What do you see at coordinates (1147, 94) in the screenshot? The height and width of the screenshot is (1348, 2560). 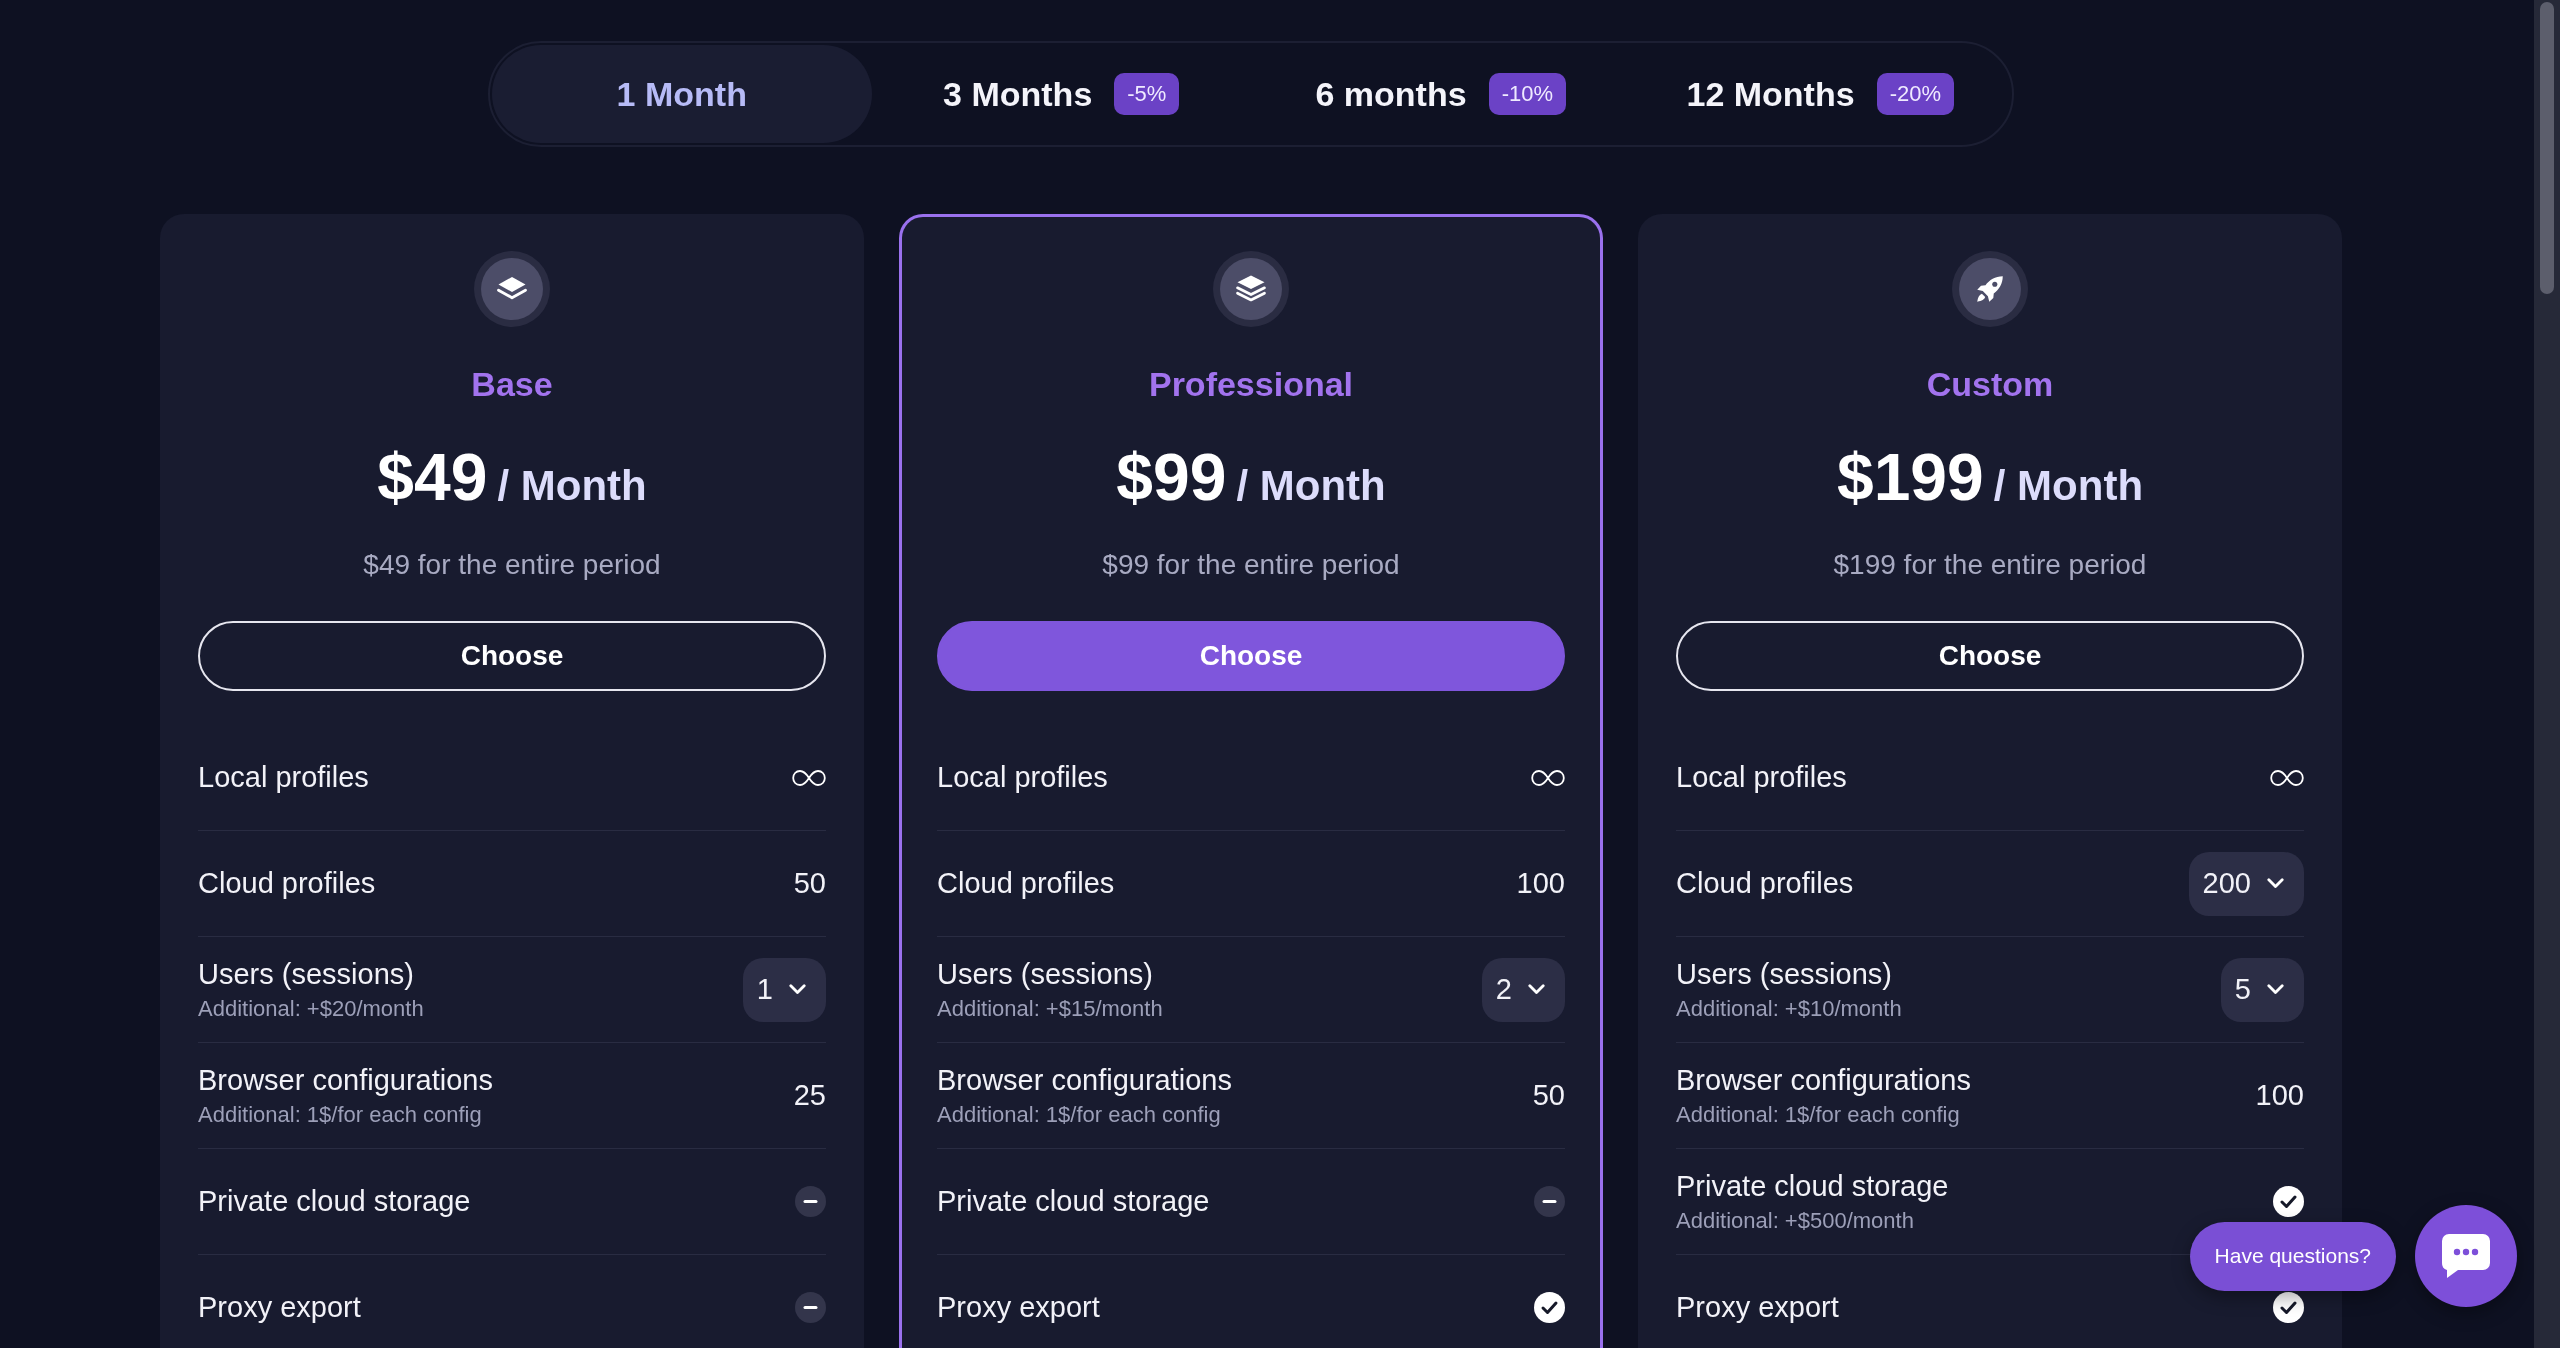 I see `discount-badge: -5%` at bounding box center [1147, 94].